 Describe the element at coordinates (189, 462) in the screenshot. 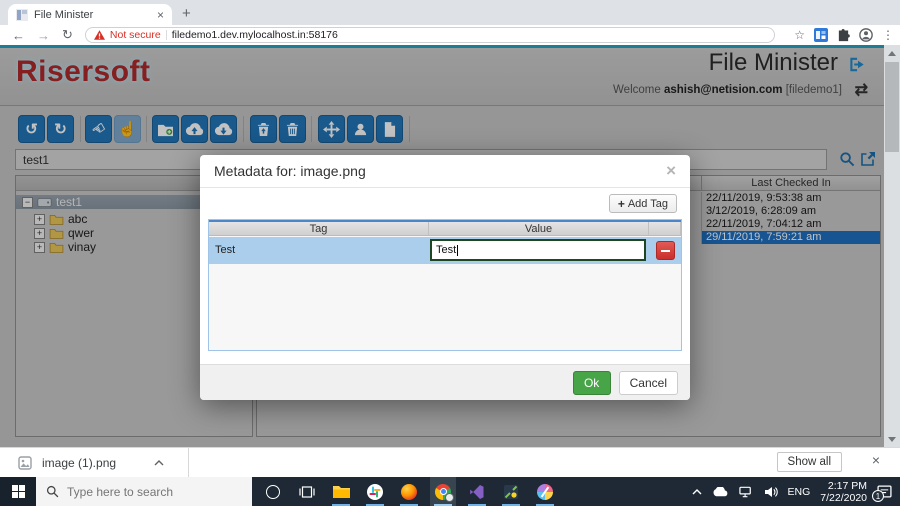

I see `shelf-divider` at that location.